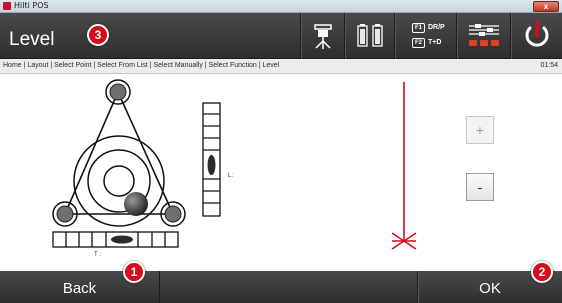  I want to click on window-titlebar: Hilti POS x, so click(281, 6).